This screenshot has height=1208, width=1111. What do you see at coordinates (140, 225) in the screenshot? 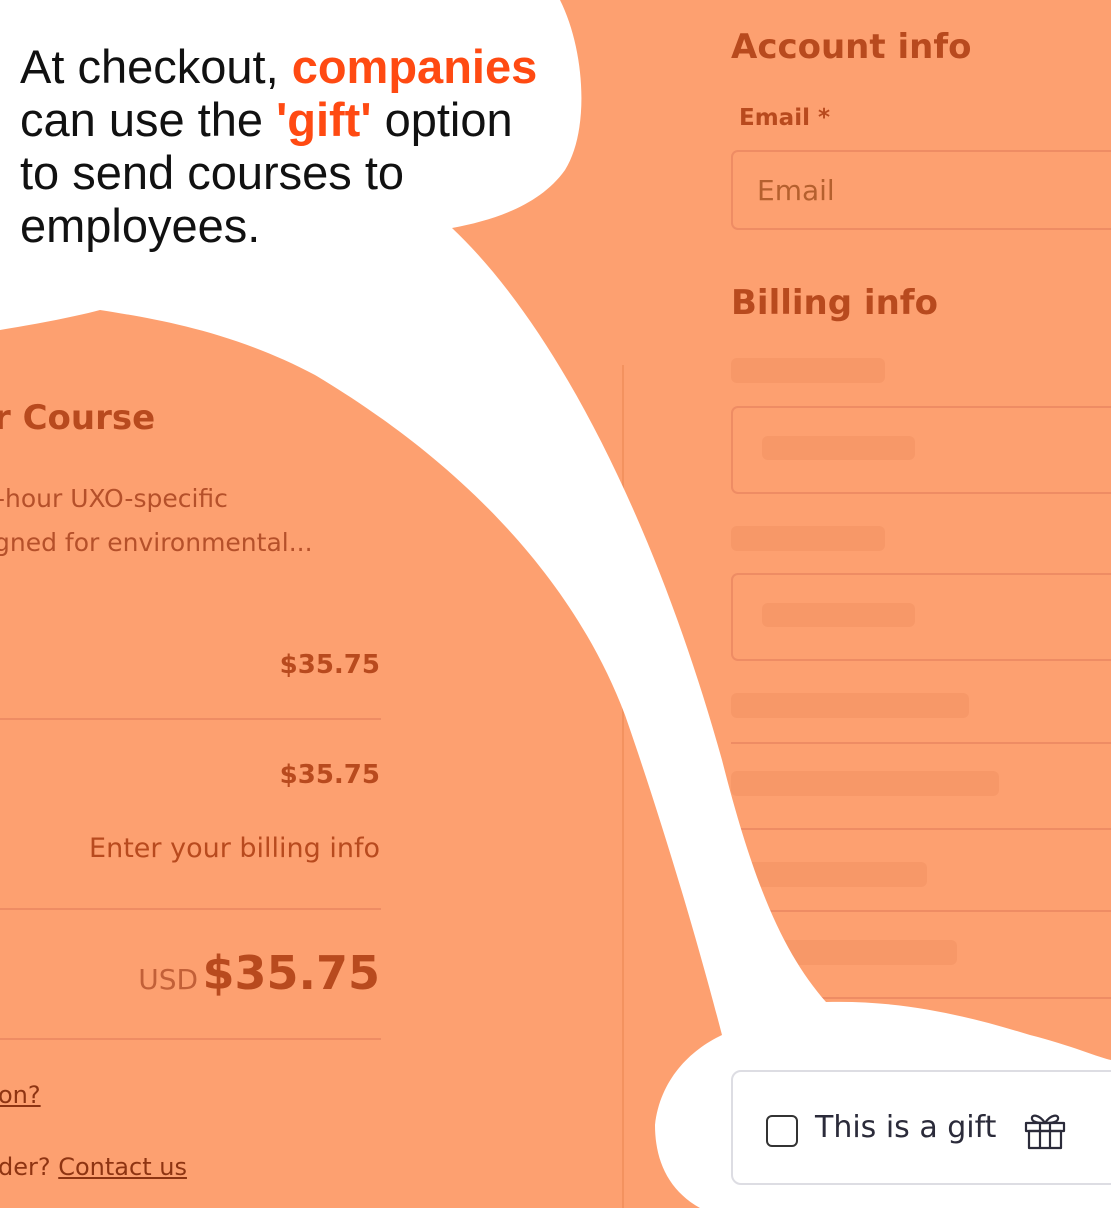
I see `callout-line-4: employees.` at bounding box center [140, 225].